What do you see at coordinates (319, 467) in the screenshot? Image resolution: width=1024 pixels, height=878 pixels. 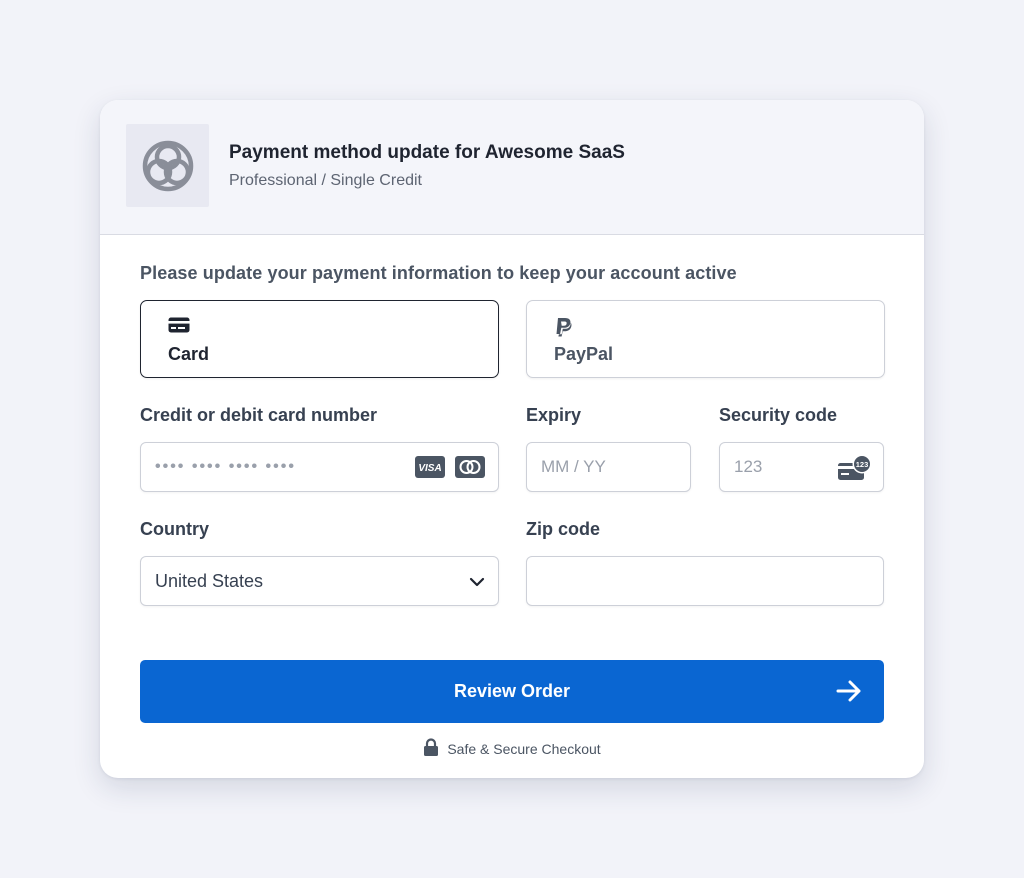 I see `card-number-field: •••• •••• •••• •••• VISA` at bounding box center [319, 467].